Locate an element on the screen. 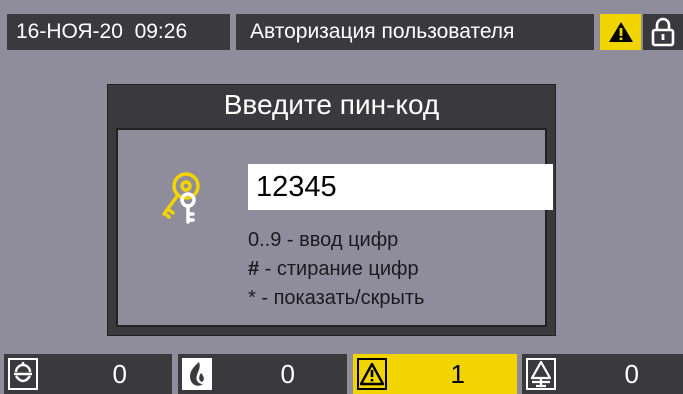 The image size is (683, 394). fire-icon is located at coordinates (197, 374).